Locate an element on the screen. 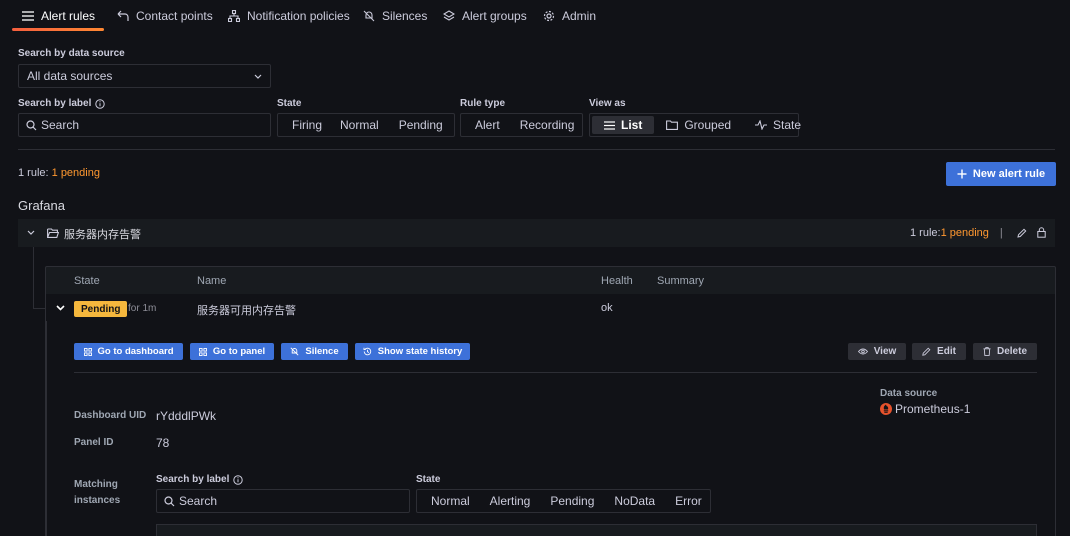 Image resolution: width=1070 pixels, height=536 pixels. tab-label: Notification policies is located at coordinates (298, 16).